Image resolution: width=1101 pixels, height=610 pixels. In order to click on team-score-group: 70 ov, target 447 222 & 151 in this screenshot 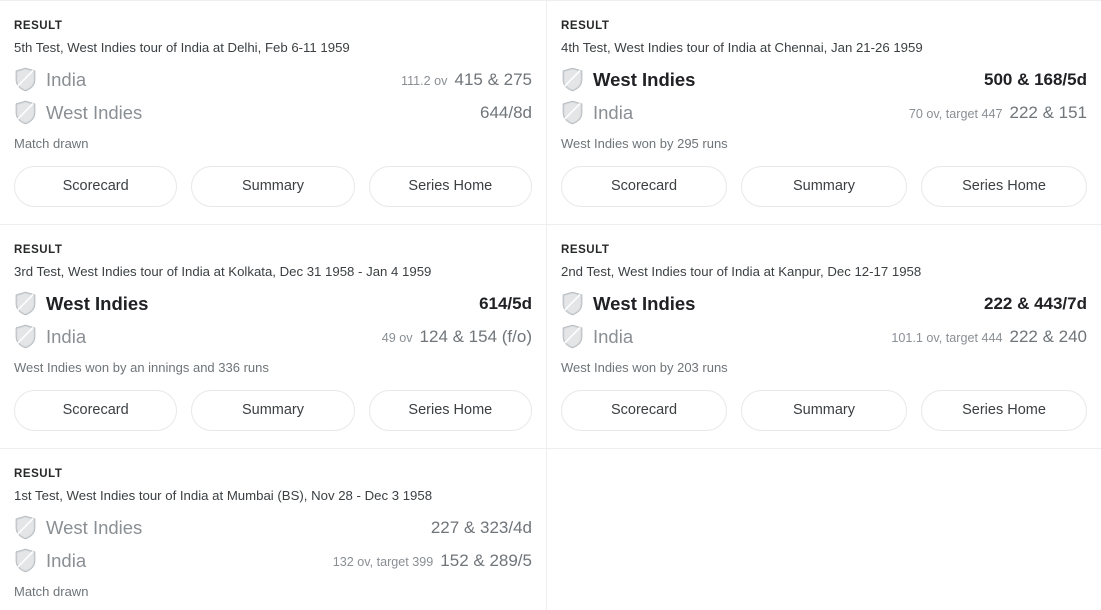, I will do `click(998, 112)`.